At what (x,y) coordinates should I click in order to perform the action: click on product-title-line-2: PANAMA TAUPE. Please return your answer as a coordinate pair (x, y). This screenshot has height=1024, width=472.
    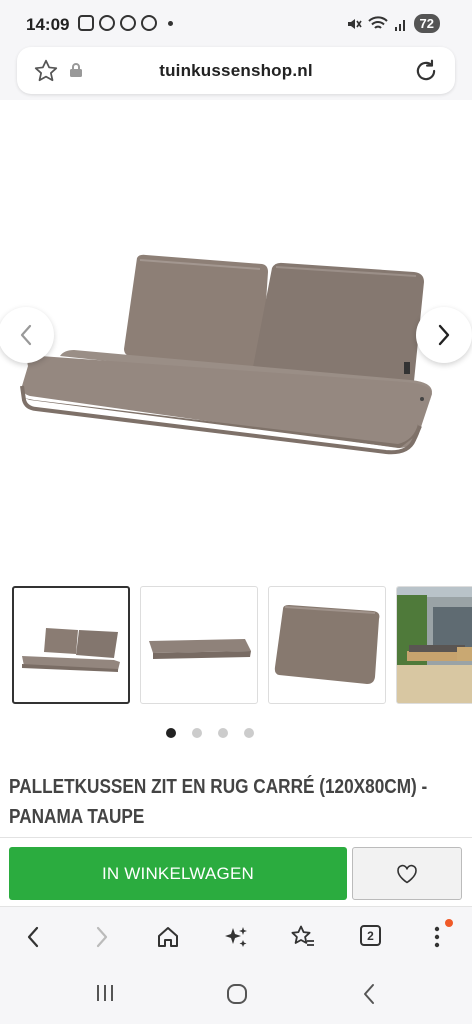
    Looking at the image, I should click on (77, 817).